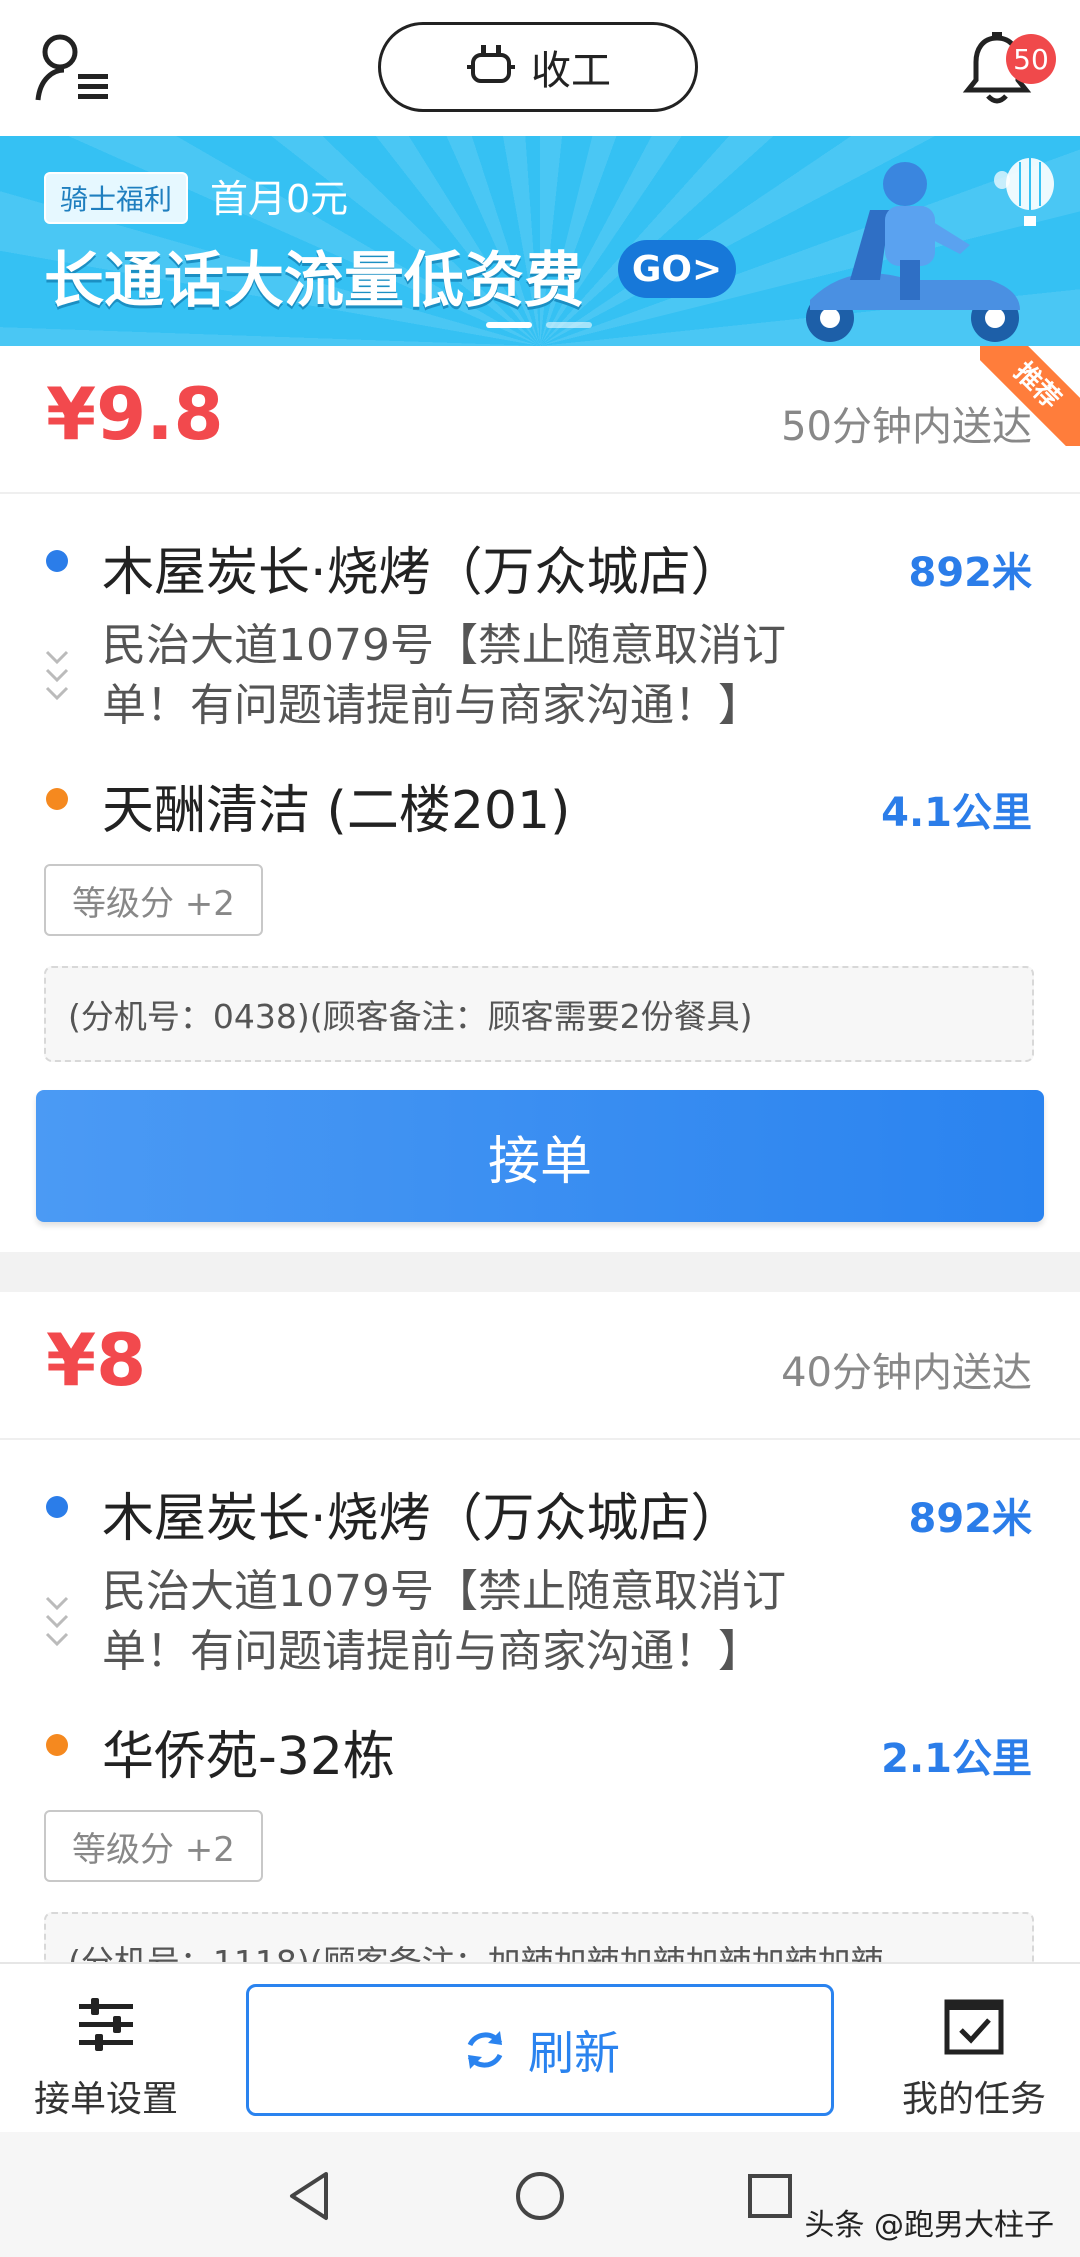 The height and width of the screenshot is (2257, 1080). What do you see at coordinates (105, 2099) in the screenshot?
I see `order-settings-label: 接单设置` at bounding box center [105, 2099].